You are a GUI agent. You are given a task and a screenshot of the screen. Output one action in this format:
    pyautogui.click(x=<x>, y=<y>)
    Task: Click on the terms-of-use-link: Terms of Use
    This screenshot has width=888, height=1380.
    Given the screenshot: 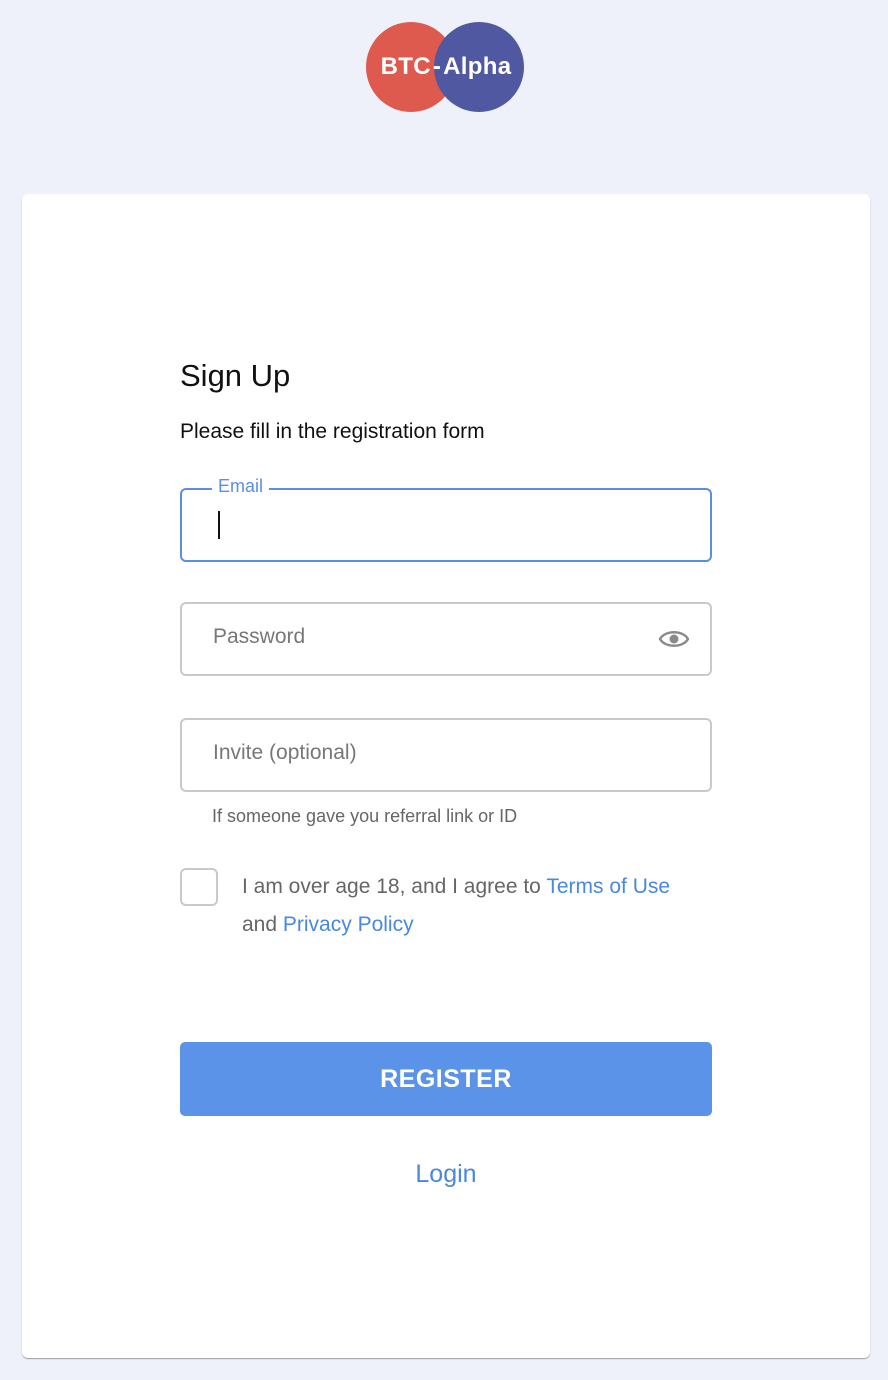 What is the action you would take?
    pyautogui.click(x=608, y=886)
    